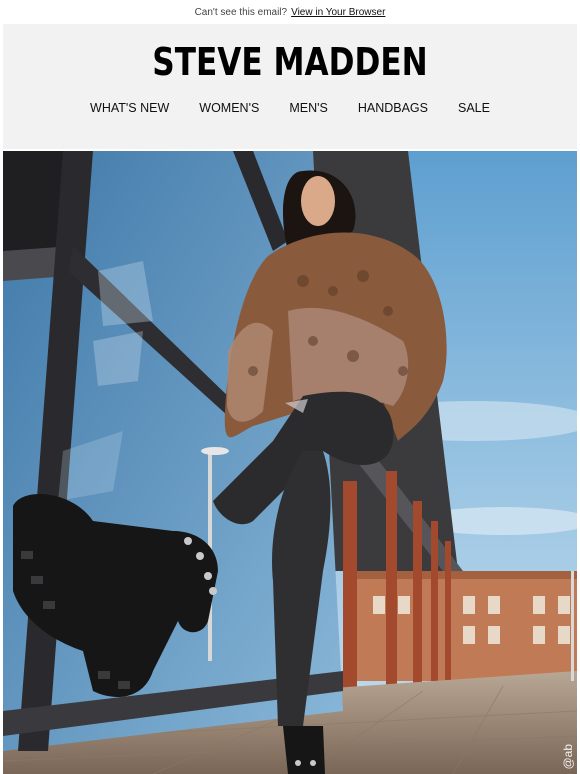 Image resolution: width=580 pixels, height=774 pixels. Describe the element at coordinates (129, 108) in the screenshot. I see `nav-whats-new: WHAT'S NEW` at that location.